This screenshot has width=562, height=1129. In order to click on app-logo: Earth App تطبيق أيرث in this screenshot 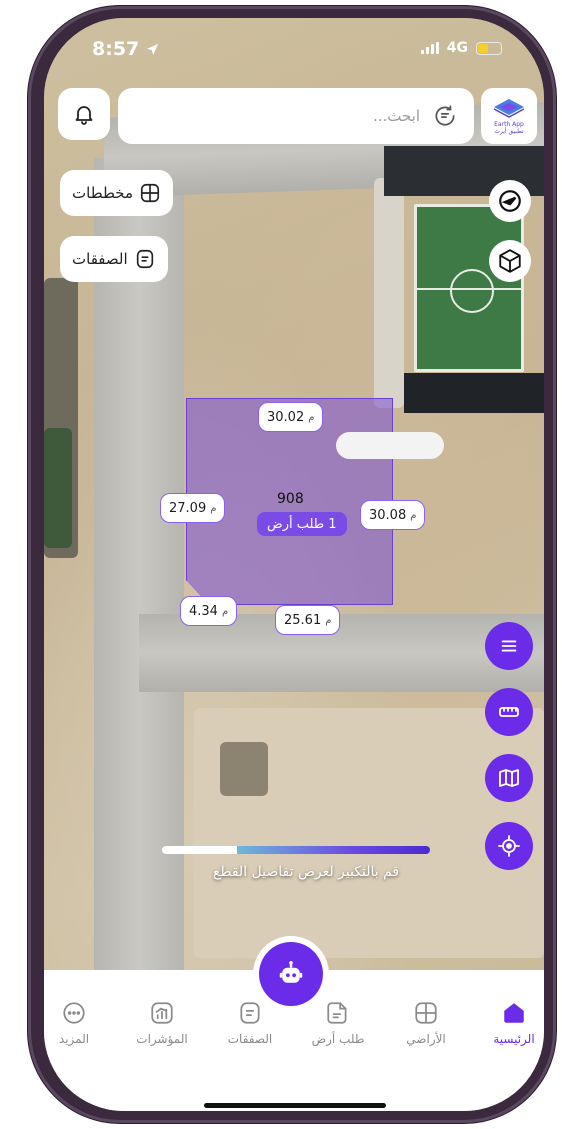, I will do `click(509, 116)`.